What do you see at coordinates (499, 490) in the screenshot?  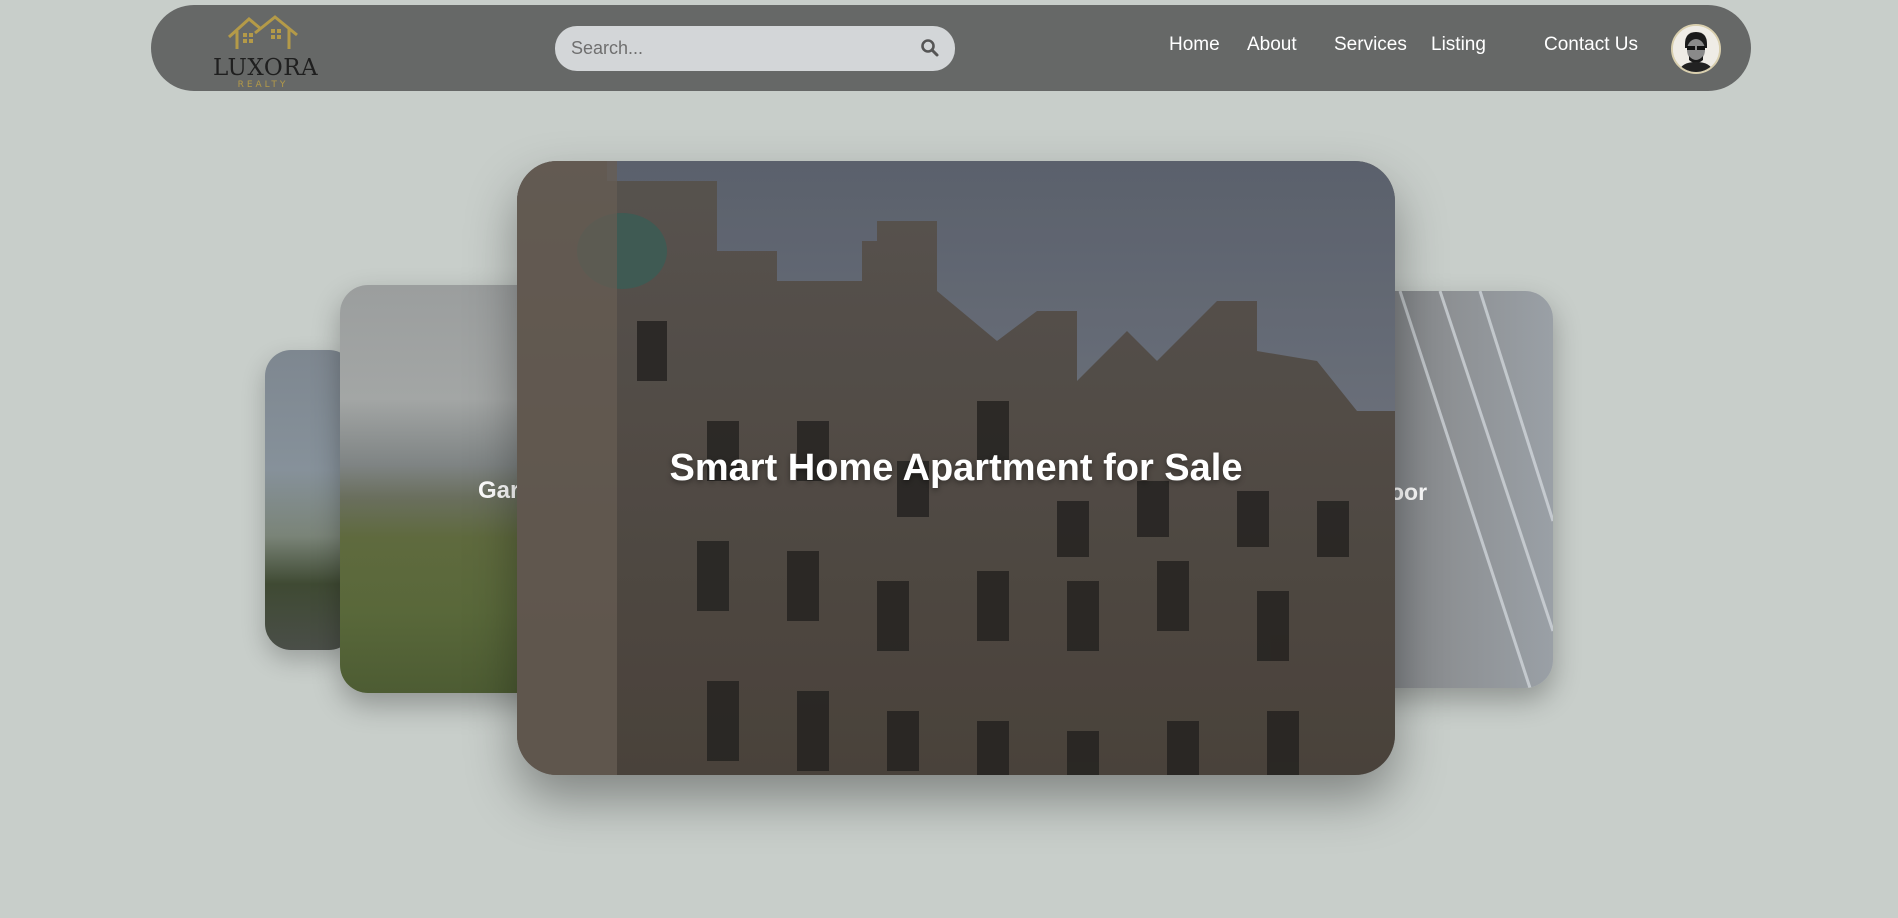 I see `card-title: Gar` at bounding box center [499, 490].